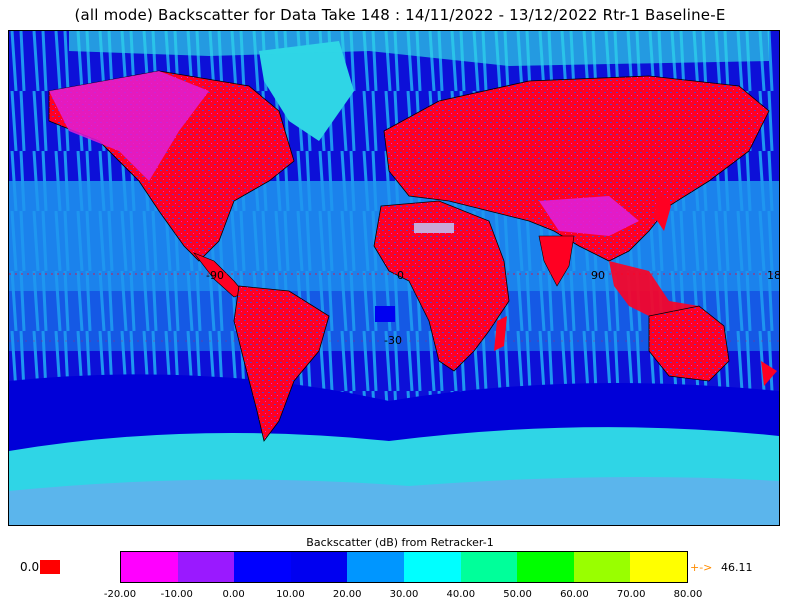  Describe the element at coordinates (233, 594) in the screenshot. I see `scale-tick-label: 0.00` at that location.